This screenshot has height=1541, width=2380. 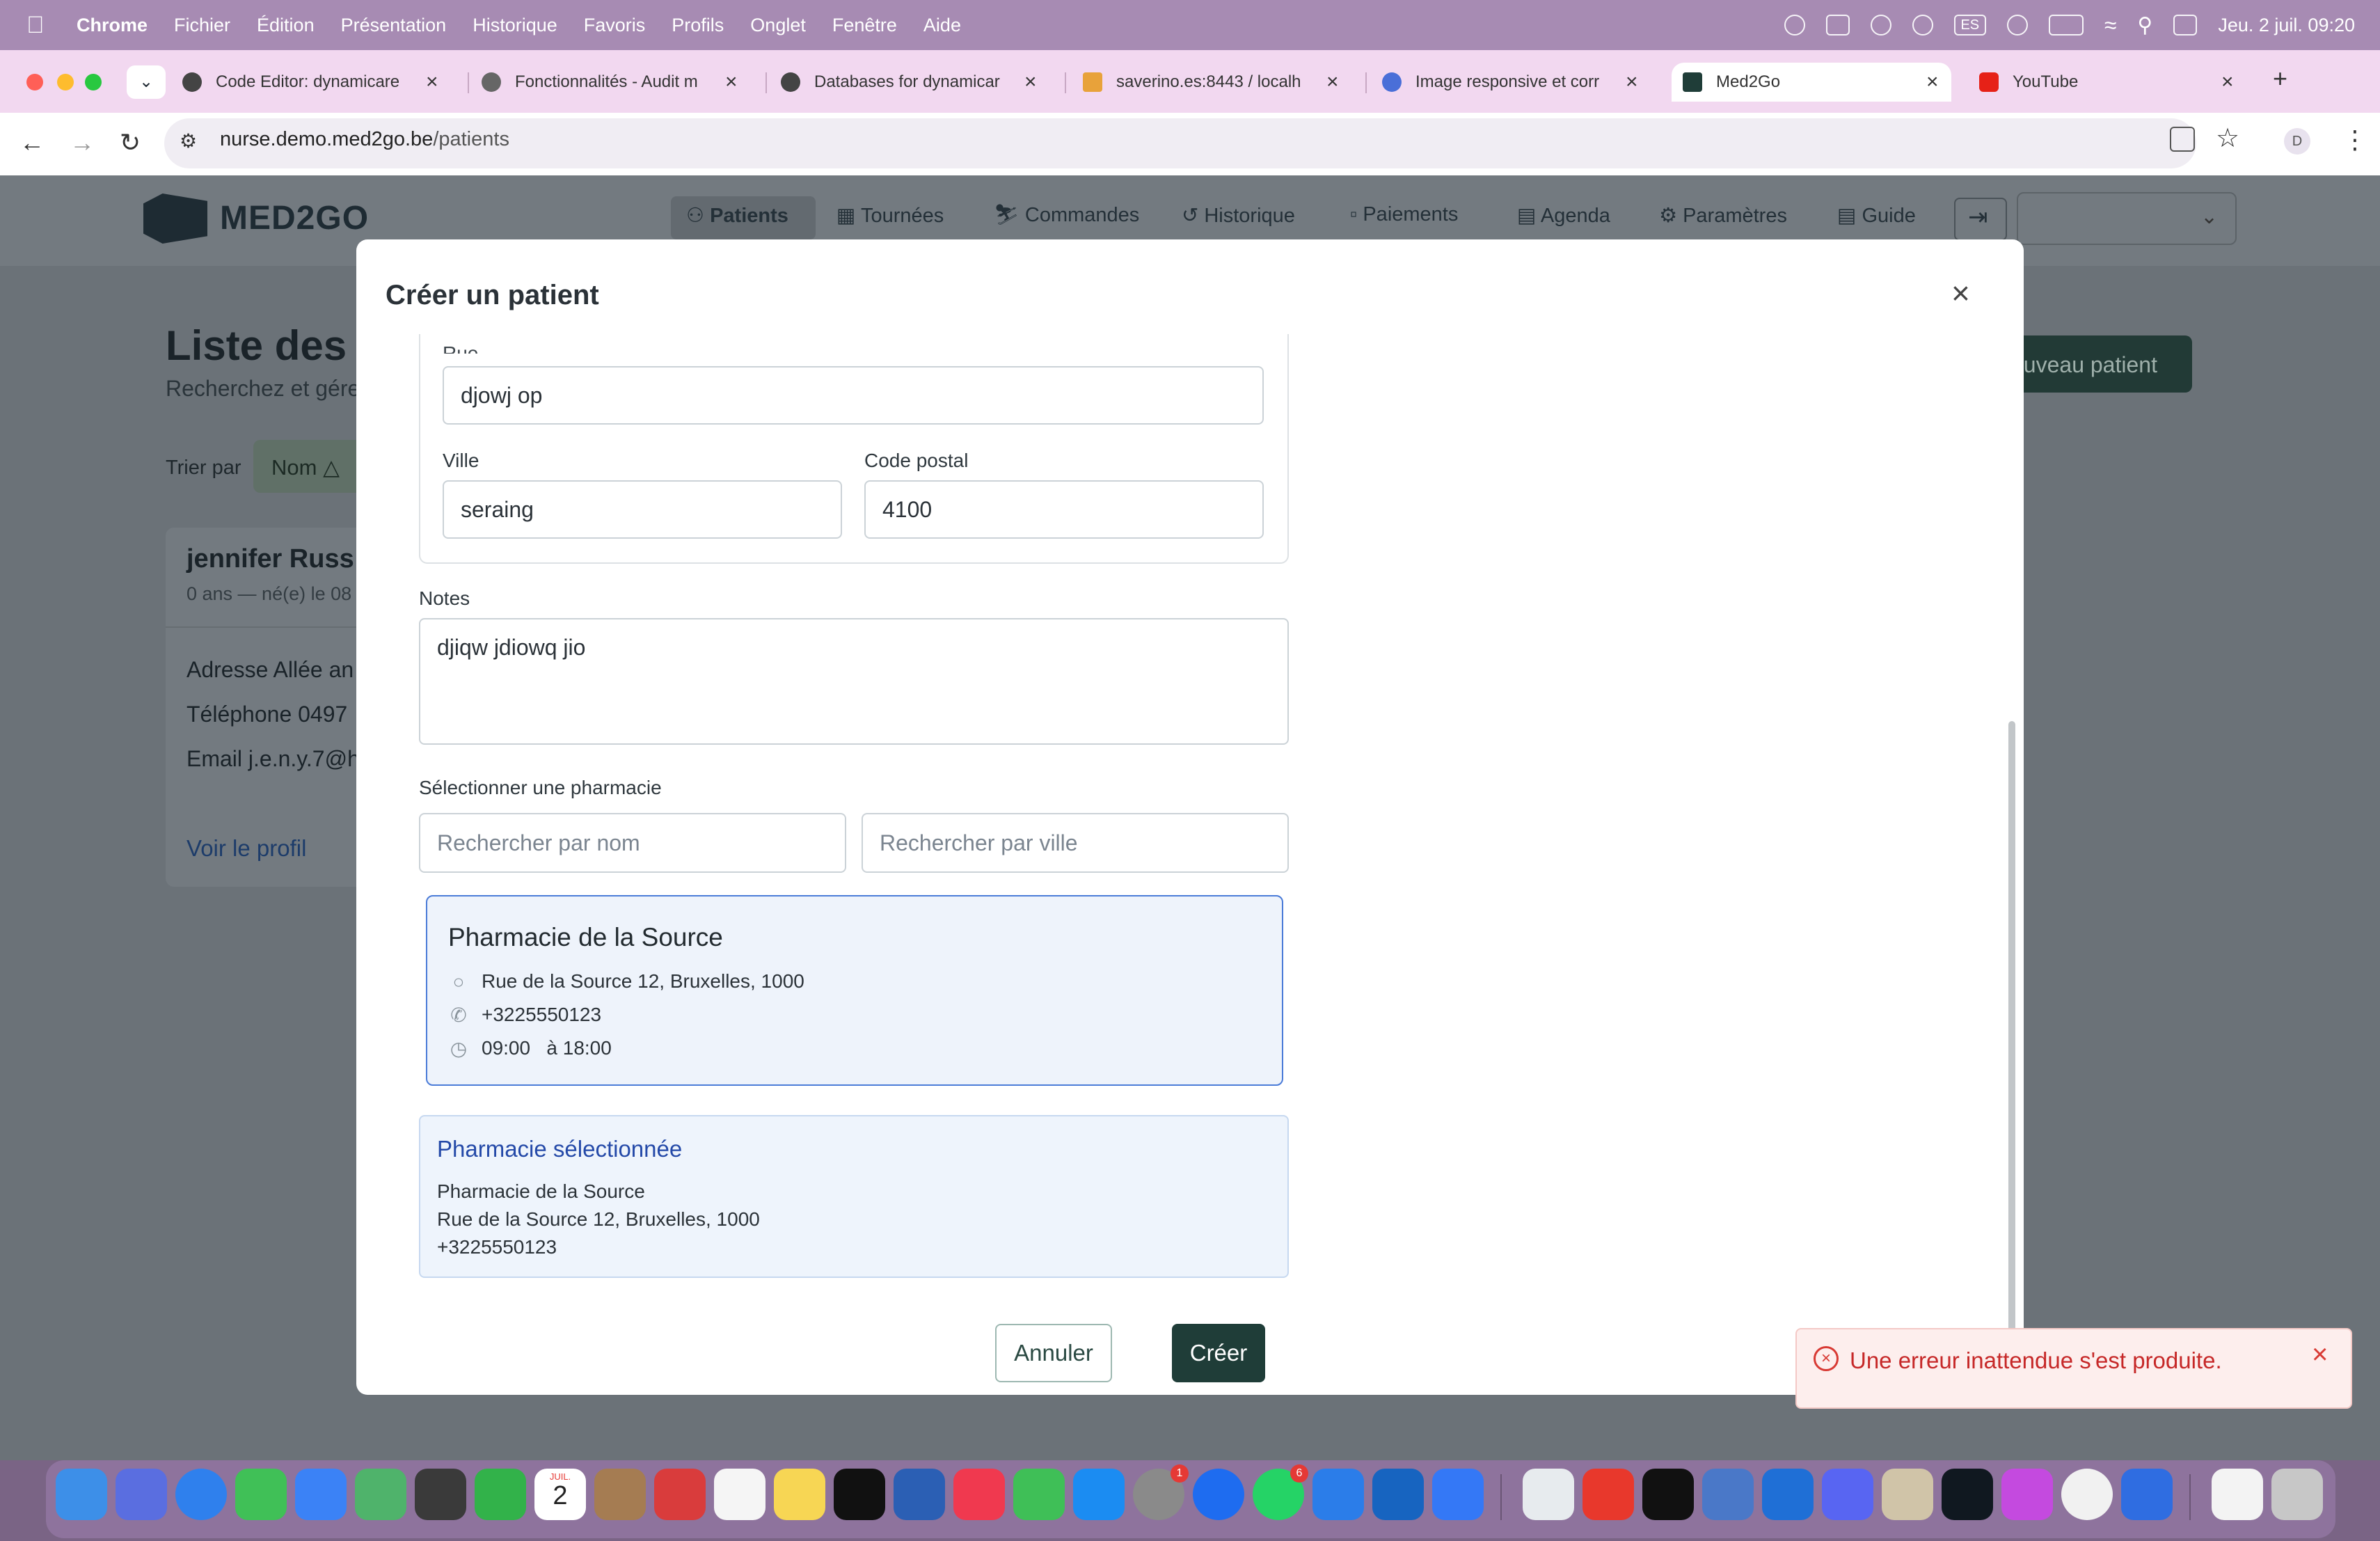 I want to click on maps-icon, so click(x=380, y=1494).